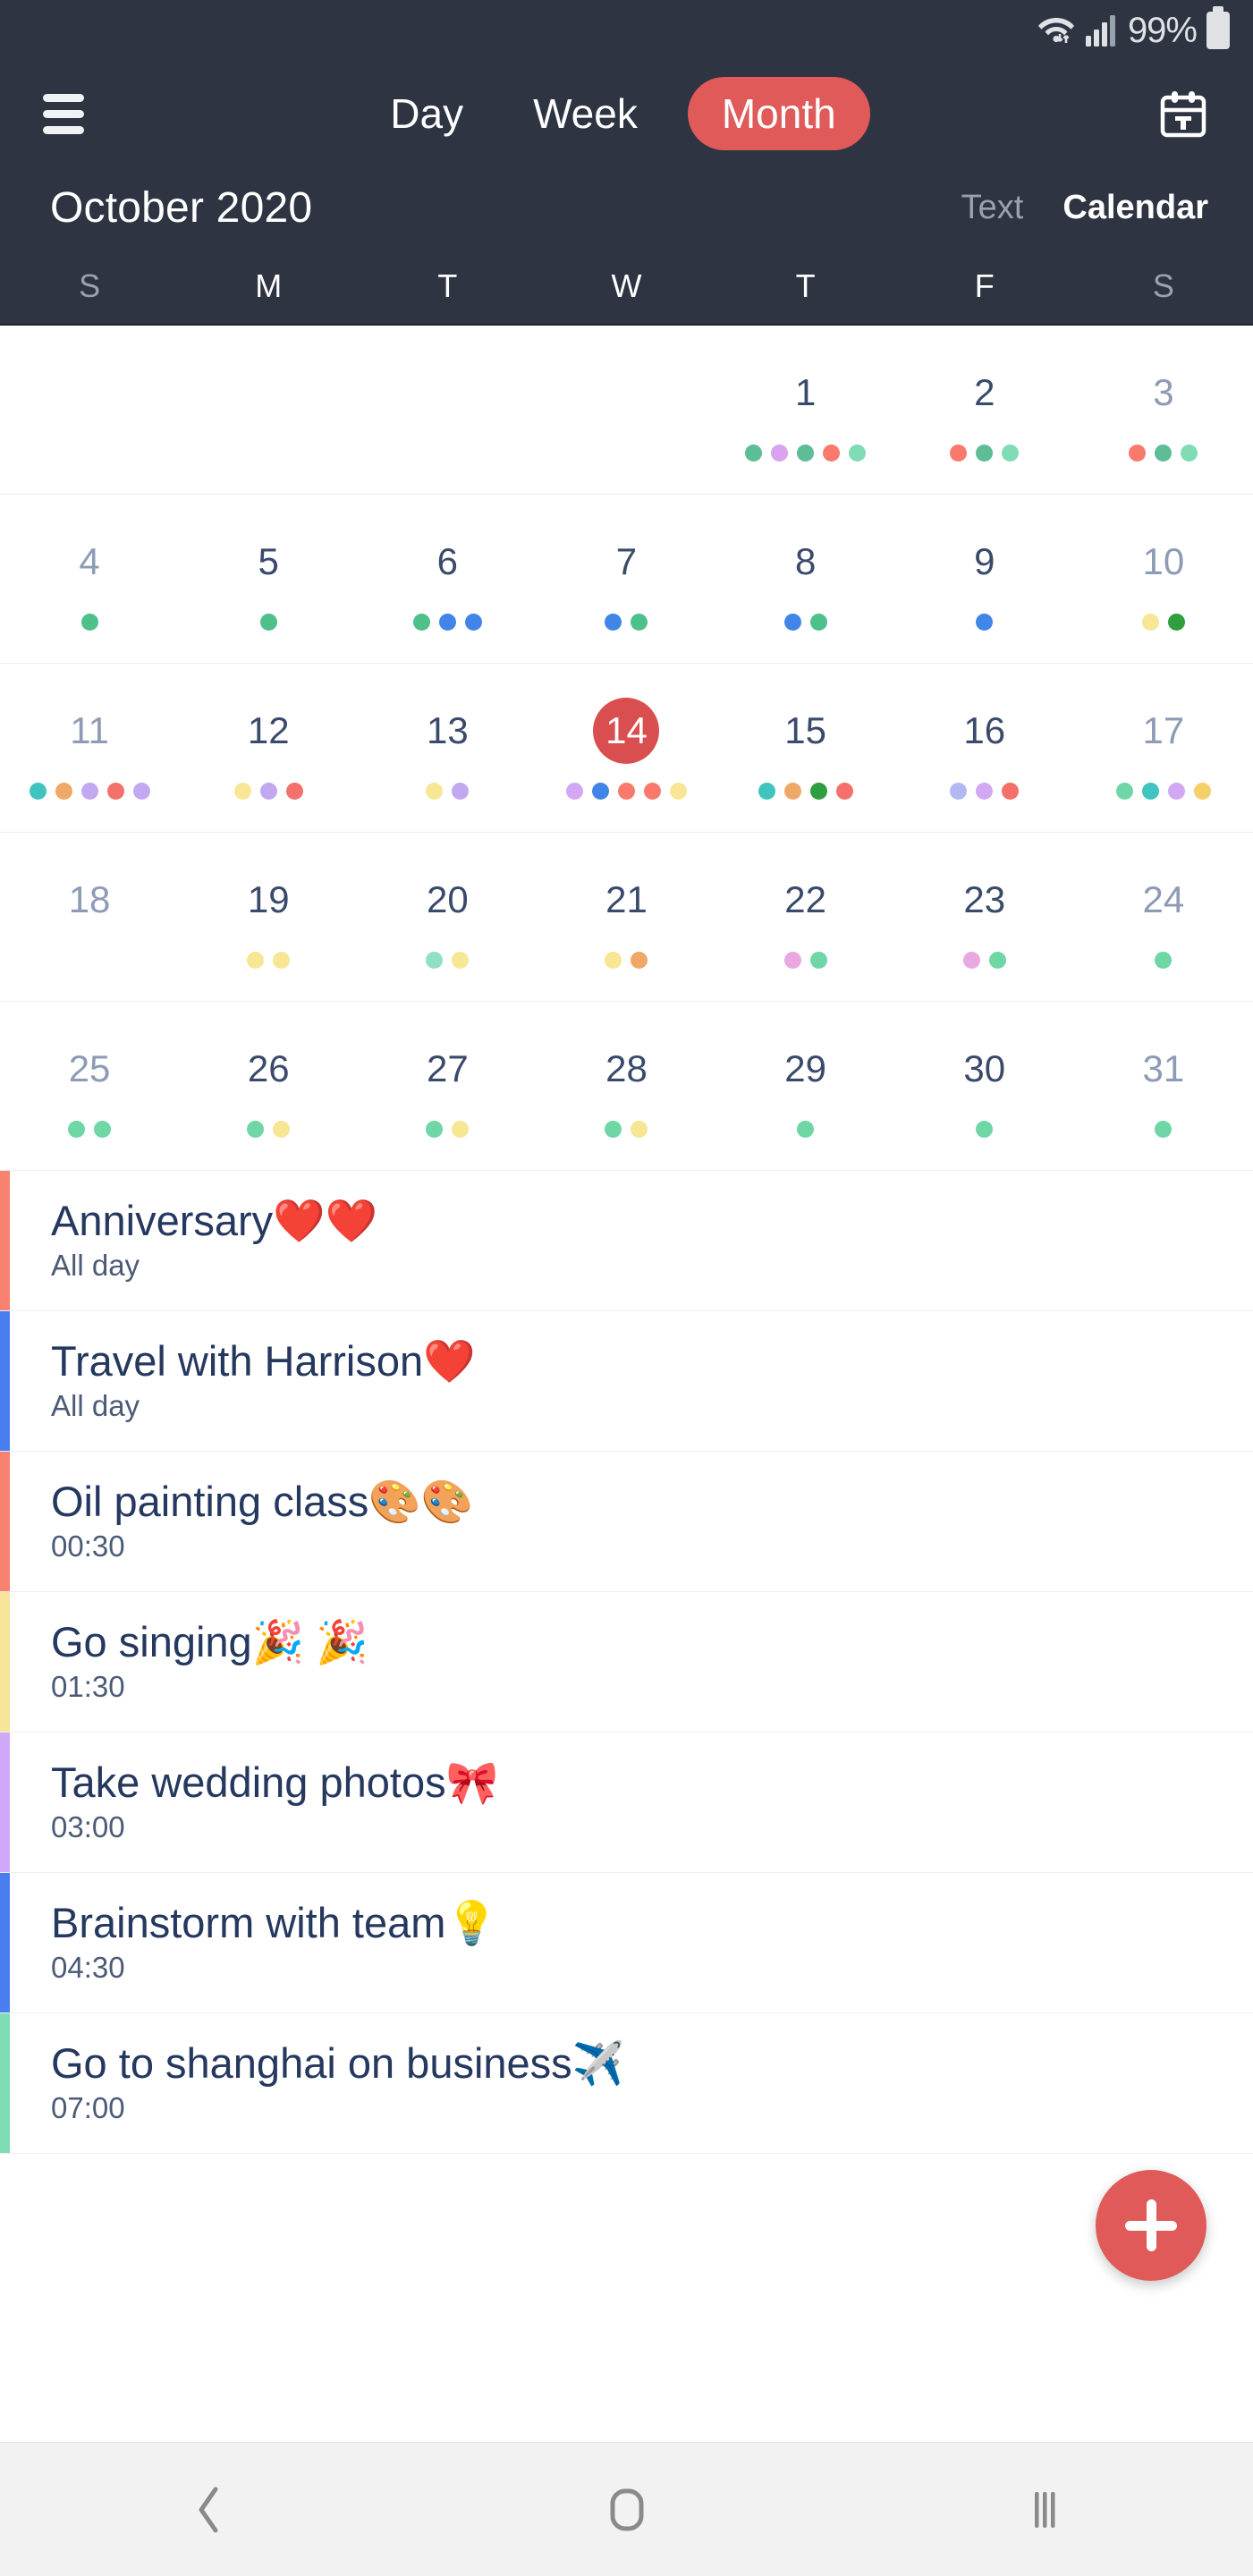 This screenshot has width=1253, height=2576. I want to click on status-icons: 99%, so click(1133, 28).